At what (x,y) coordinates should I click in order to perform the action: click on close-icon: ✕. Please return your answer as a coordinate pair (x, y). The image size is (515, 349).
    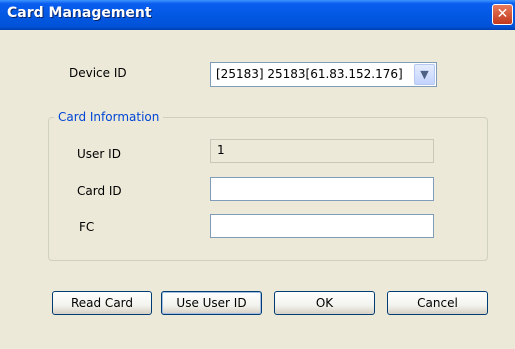
    Looking at the image, I should click on (502, 14).